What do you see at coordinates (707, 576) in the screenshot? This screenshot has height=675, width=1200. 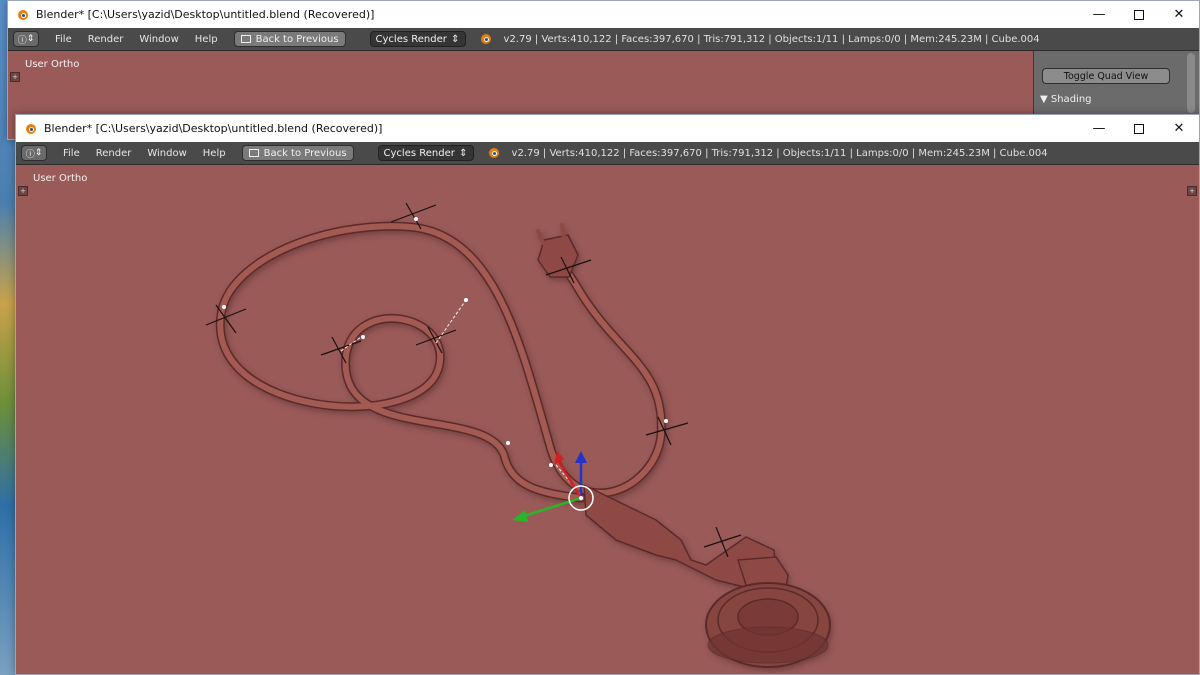 I see `grinder-mesh` at bounding box center [707, 576].